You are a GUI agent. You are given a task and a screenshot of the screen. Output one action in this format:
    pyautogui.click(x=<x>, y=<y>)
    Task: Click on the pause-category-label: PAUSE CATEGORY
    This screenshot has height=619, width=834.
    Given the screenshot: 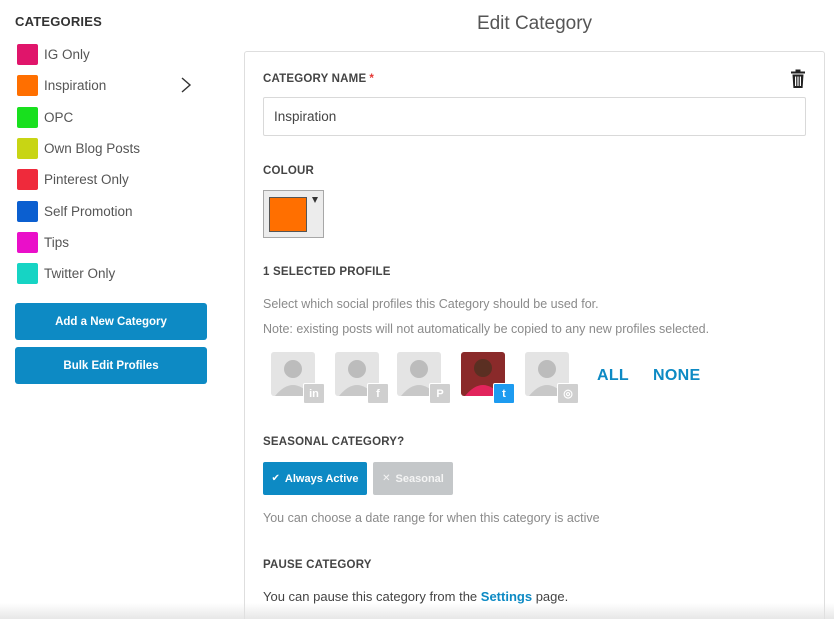 What is the action you would take?
    pyautogui.click(x=317, y=565)
    